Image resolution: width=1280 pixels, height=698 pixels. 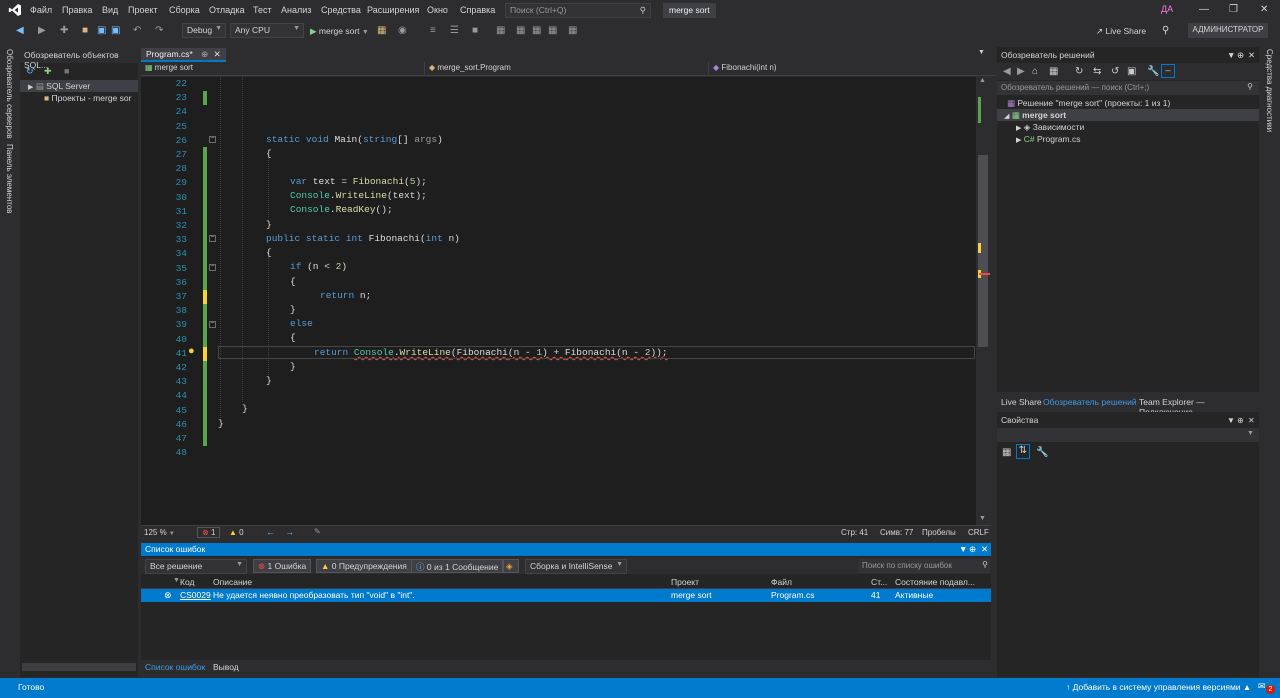 What do you see at coordinates (1167, 9) in the screenshot?
I see `user-avatar: ДА` at bounding box center [1167, 9].